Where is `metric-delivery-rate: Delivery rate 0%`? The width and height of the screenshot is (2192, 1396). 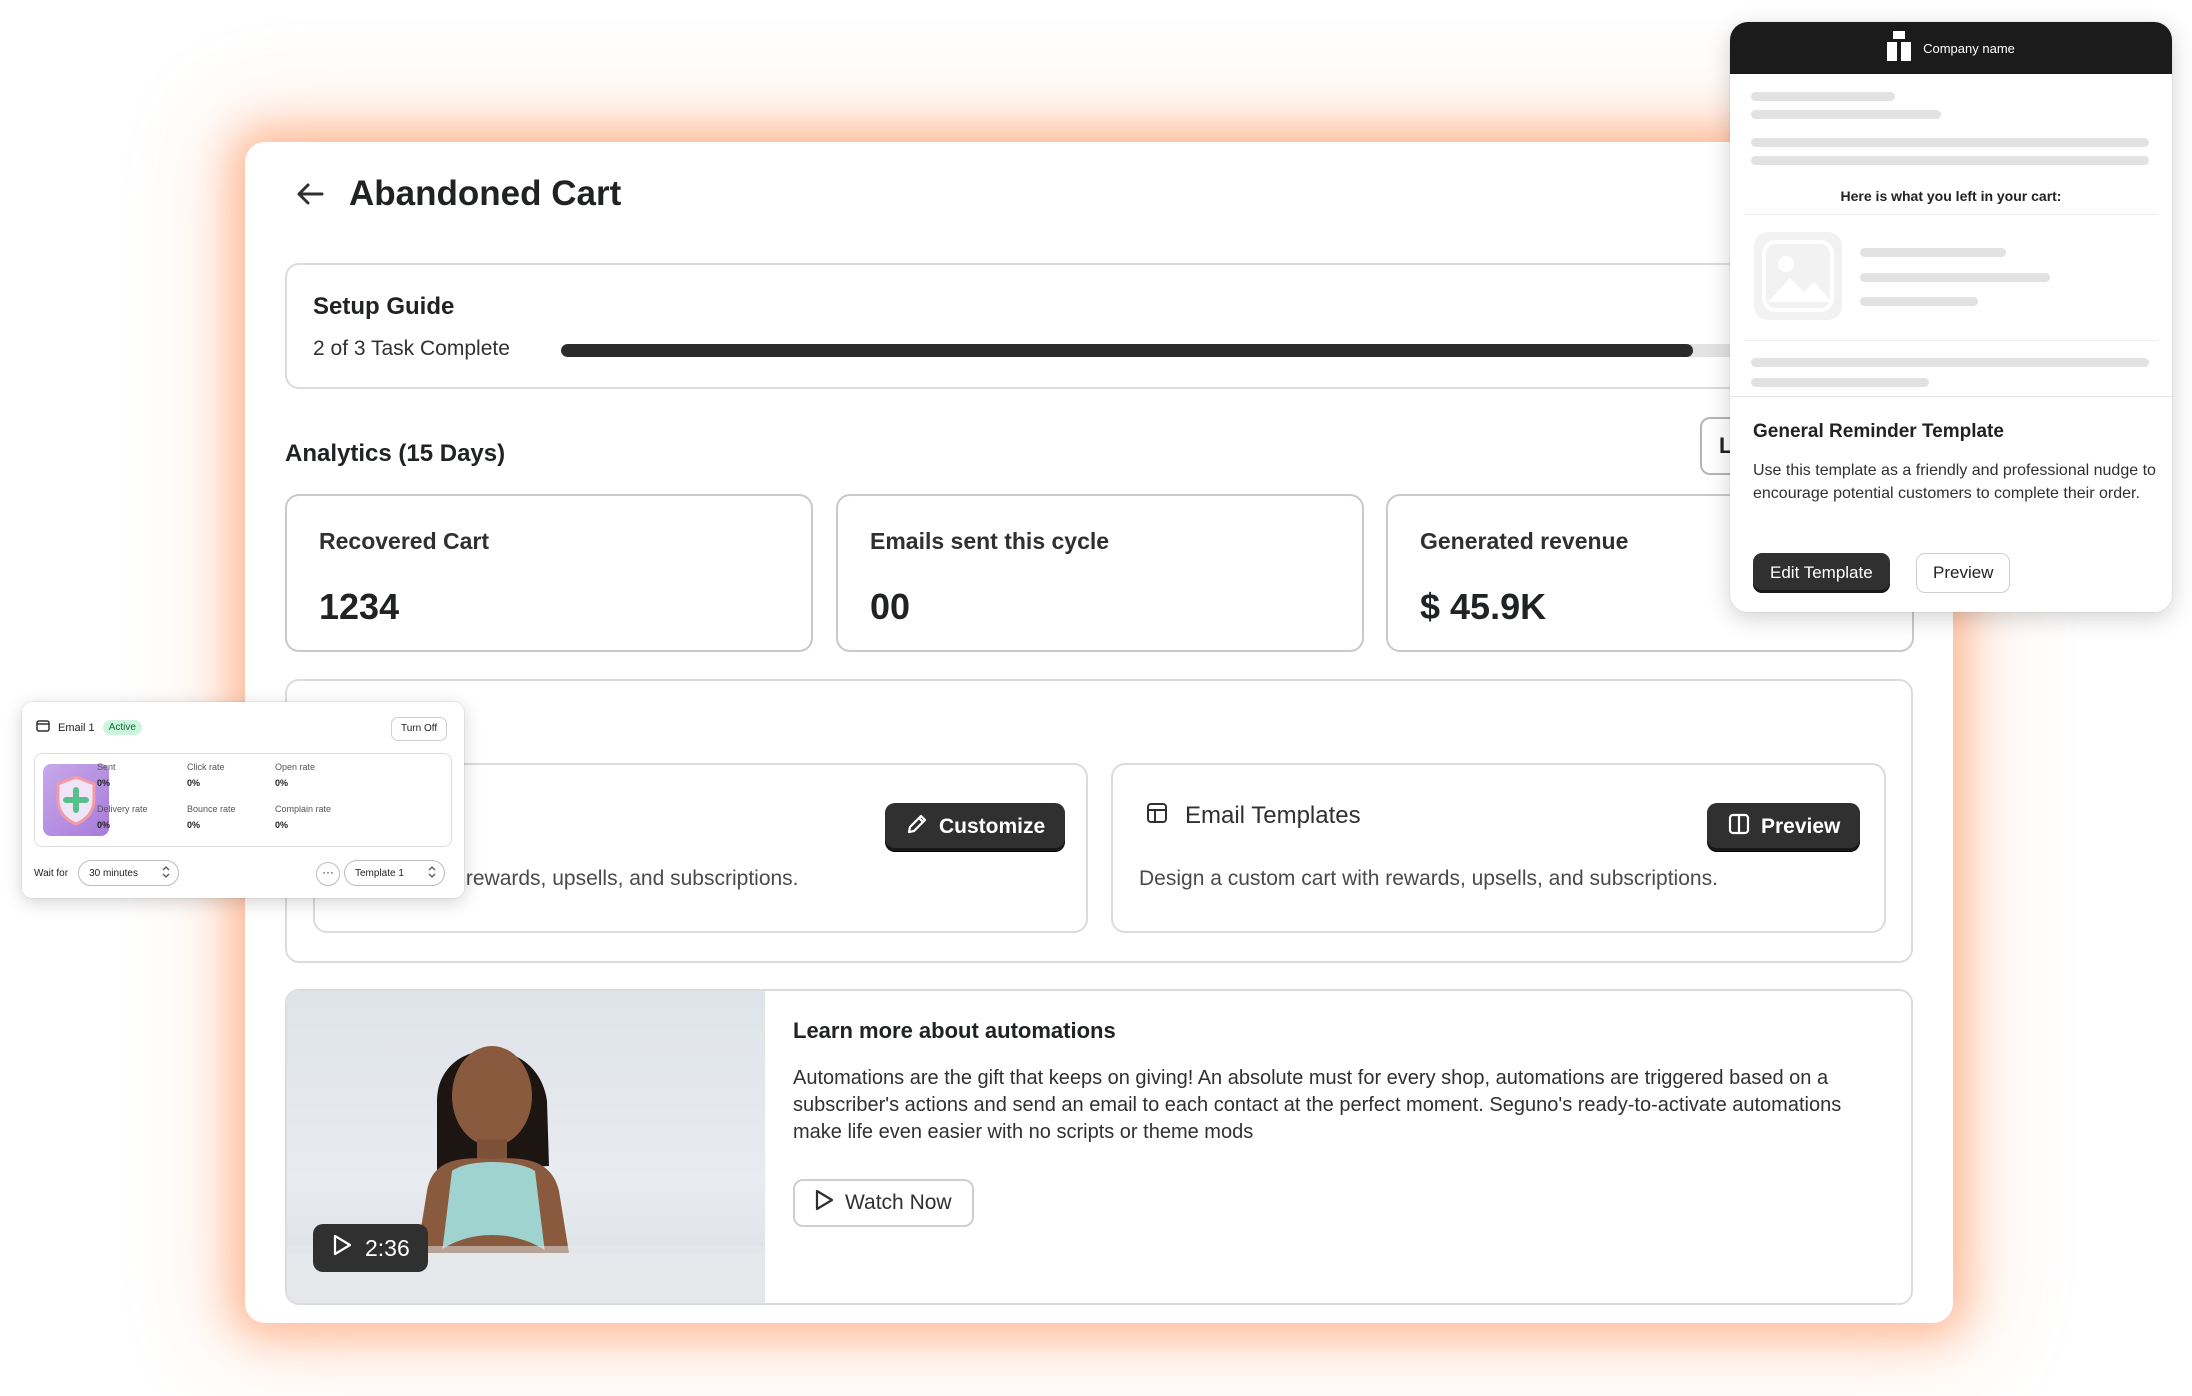
metric-delivery-rate: Delivery rate 0% is located at coordinates (122, 817).